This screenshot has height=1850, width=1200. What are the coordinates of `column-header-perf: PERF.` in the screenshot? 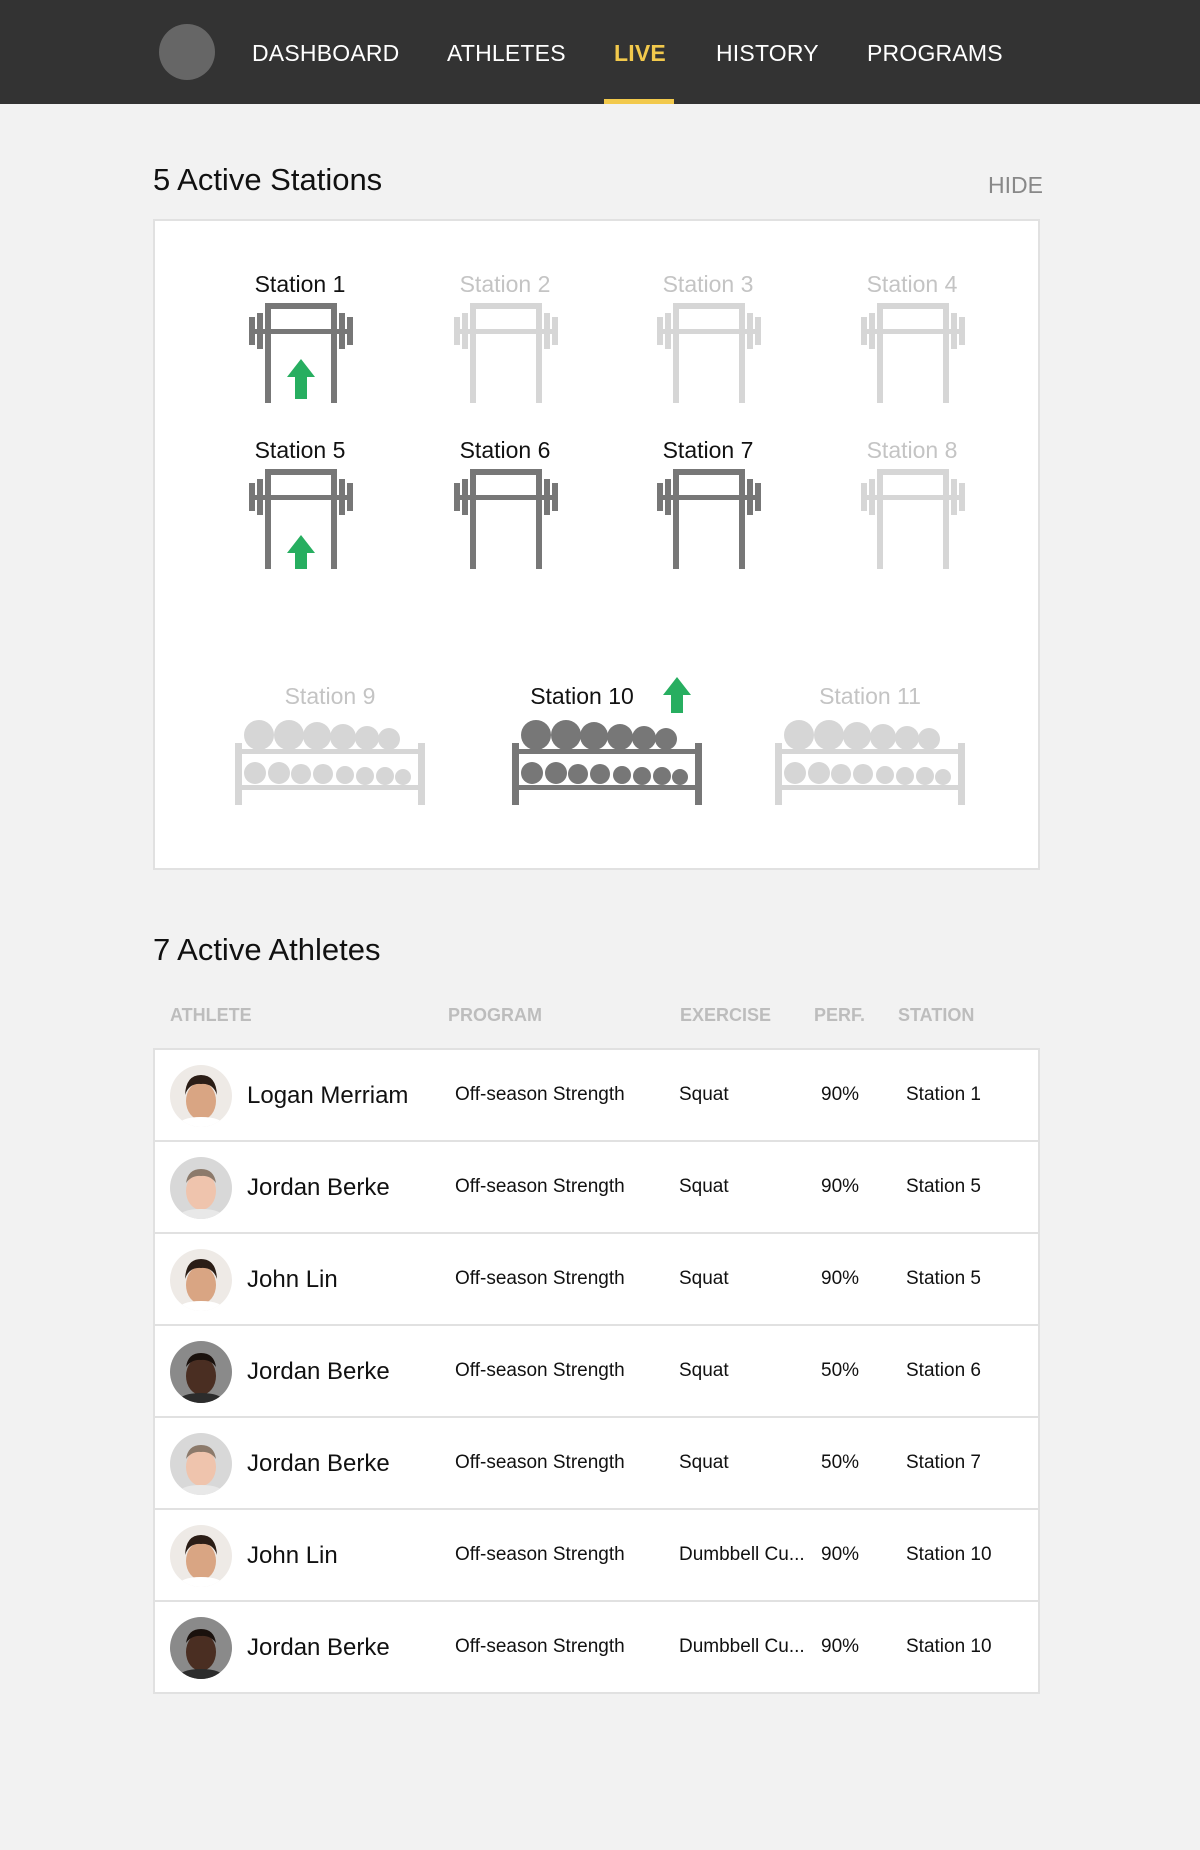 It's located at (840, 1015).